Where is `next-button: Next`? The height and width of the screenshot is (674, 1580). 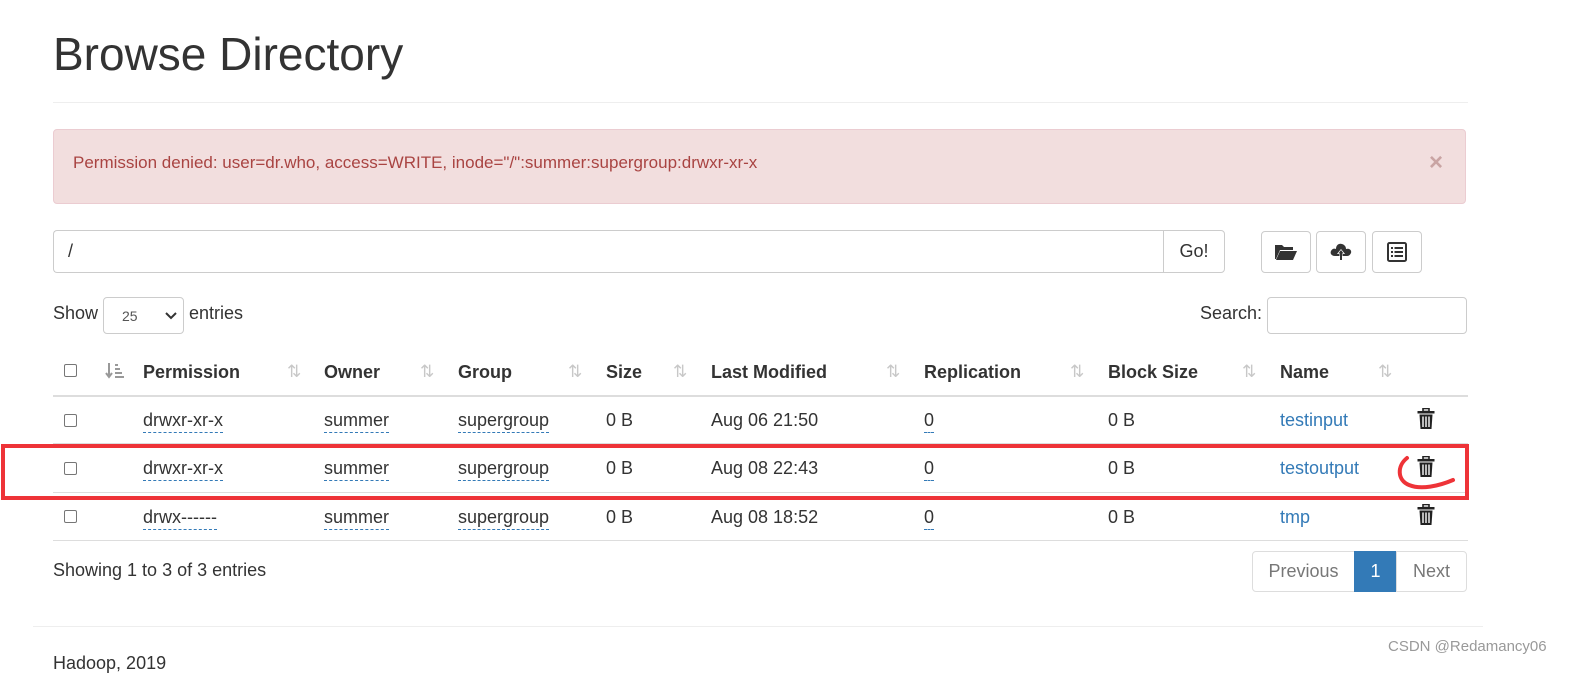 next-button: Next is located at coordinates (1431, 571).